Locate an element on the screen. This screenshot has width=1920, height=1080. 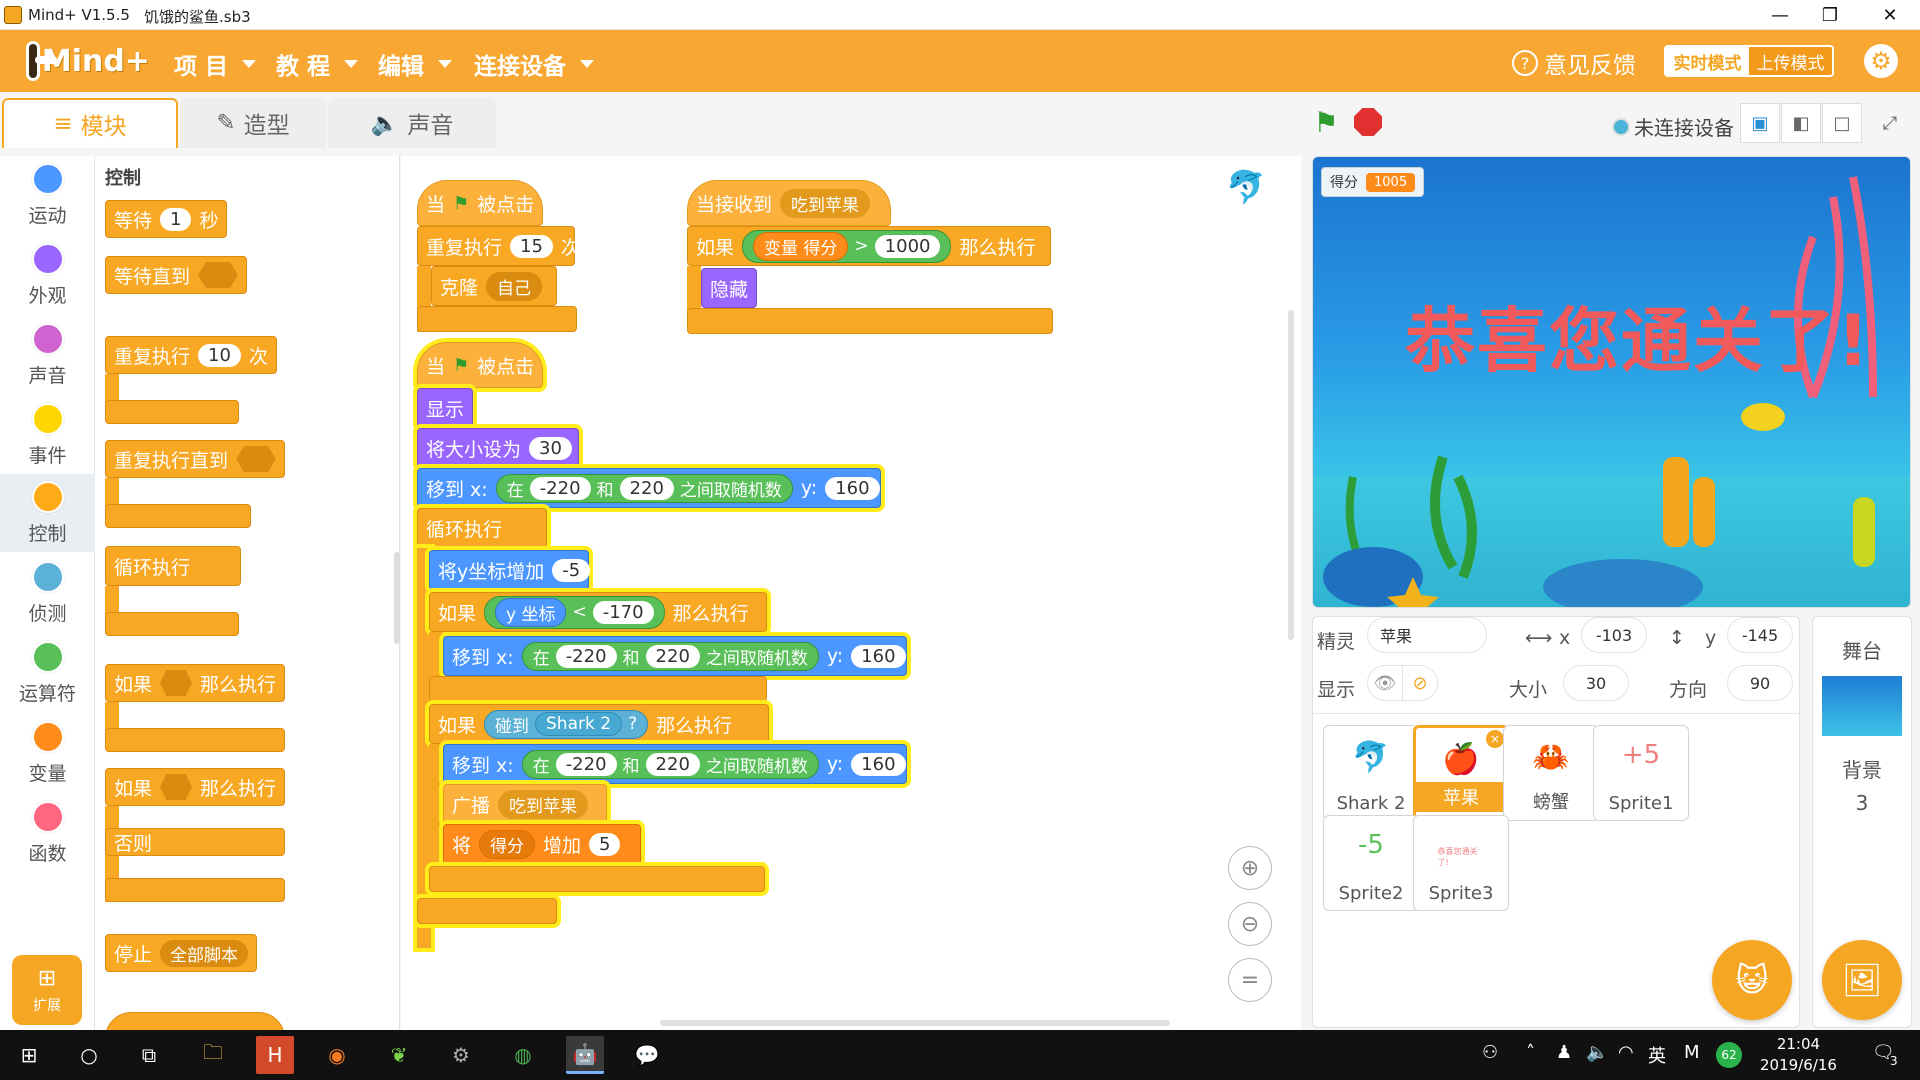
block-if-else: 如果 那么执行 is located at coordinates (195, 787).